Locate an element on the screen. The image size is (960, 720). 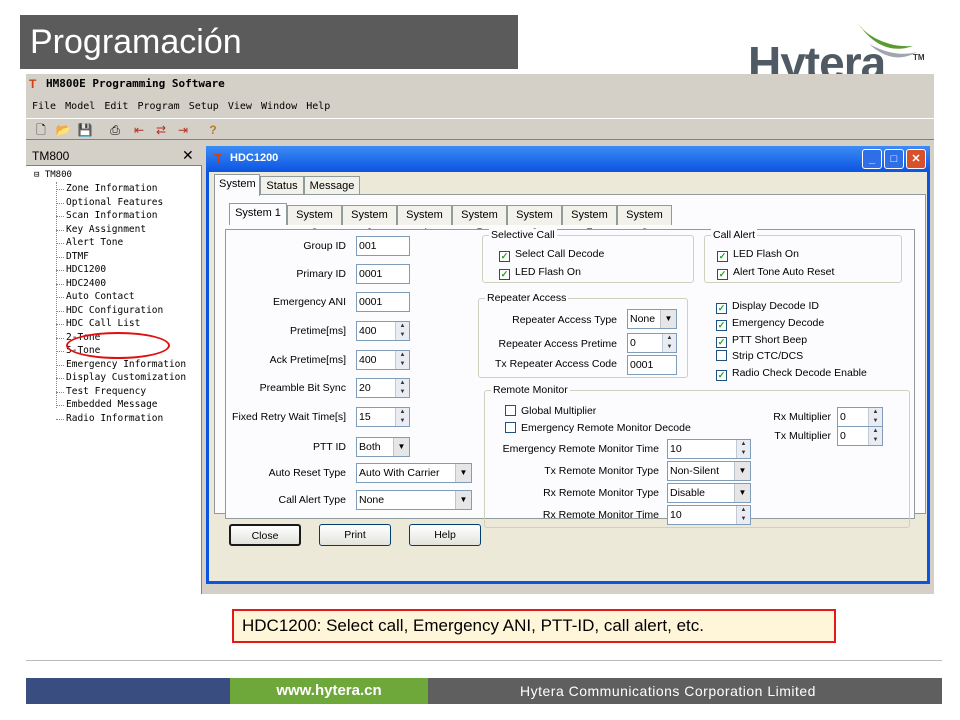
ack-pretime-stepper: 400 ▲ ▼ is located at coordinates (383, 360).